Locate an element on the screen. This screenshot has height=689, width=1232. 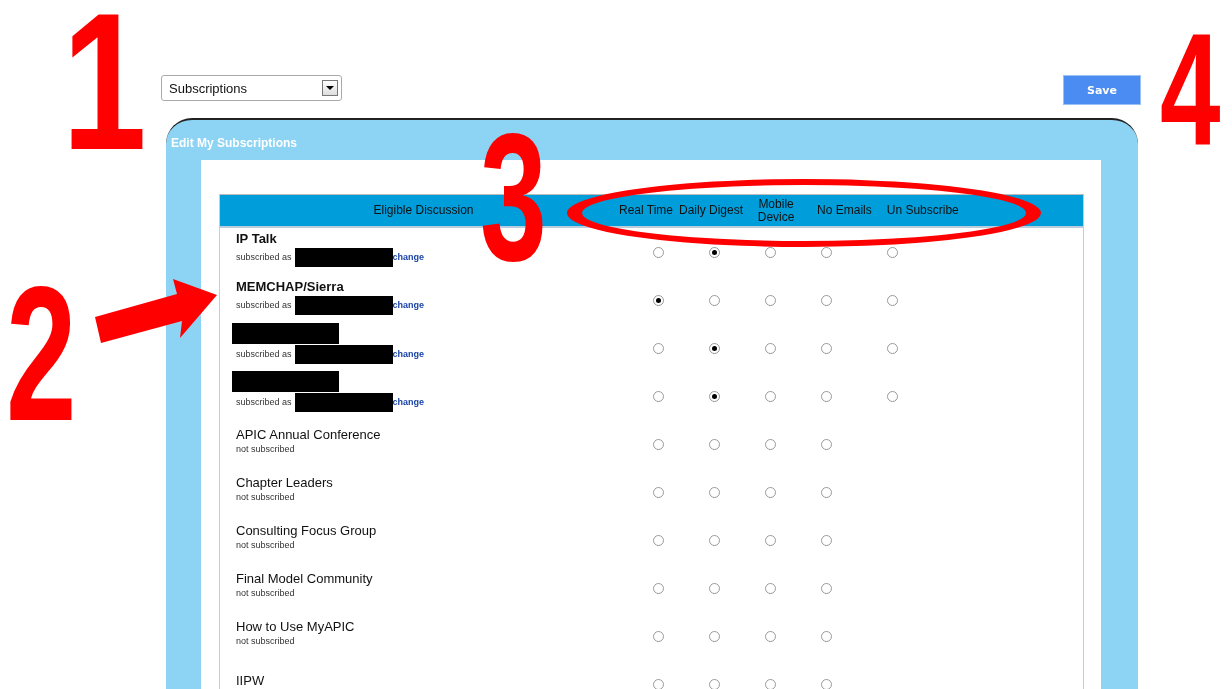
column-header: No Emails is located at coordinates (844, 210).